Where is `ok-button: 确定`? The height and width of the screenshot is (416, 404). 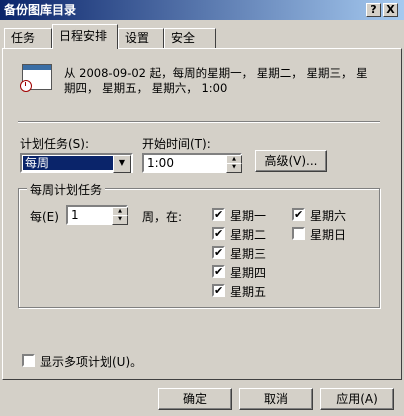 ok-button: 确定 is located at coordinates (195, 399).